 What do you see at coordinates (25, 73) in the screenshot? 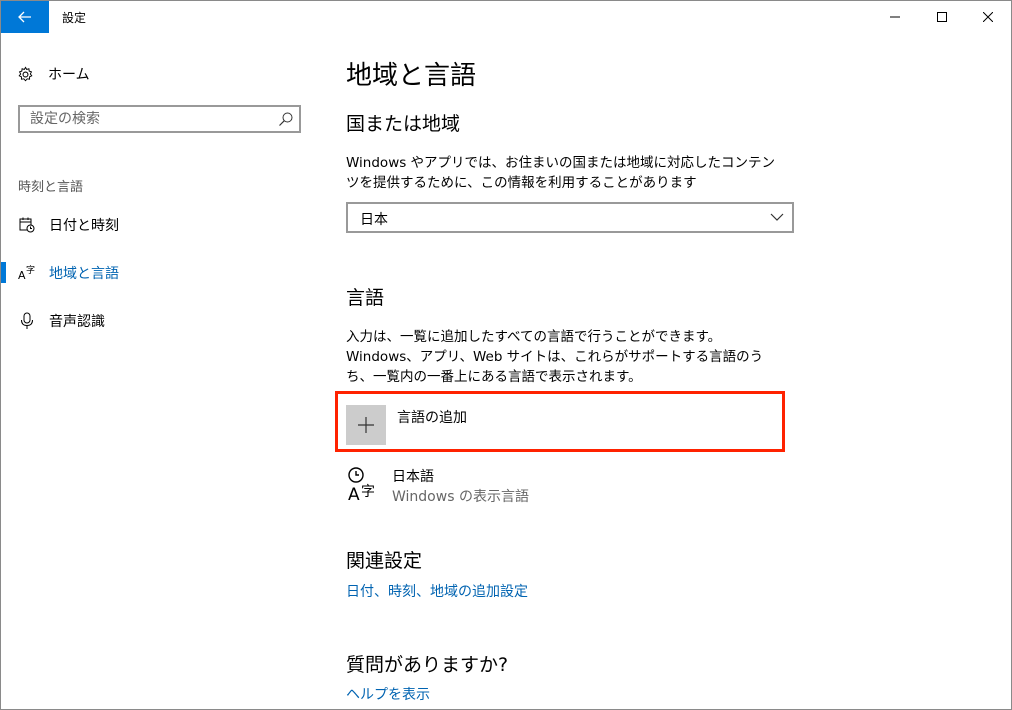
I see `gear-icon` at bounding box center [25, 73].